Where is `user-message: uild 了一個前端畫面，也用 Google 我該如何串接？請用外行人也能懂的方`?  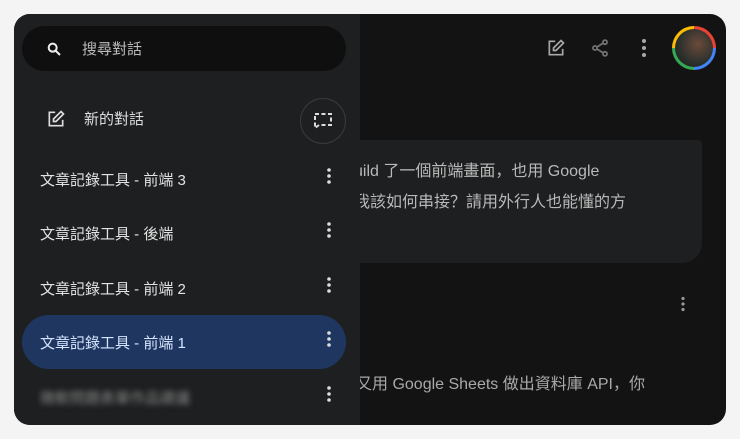
user-message: uild 了一個前端畫面，也用 Google 我該如何串接？請用外行人也能懂的方 is located at coordinates (521, 201).